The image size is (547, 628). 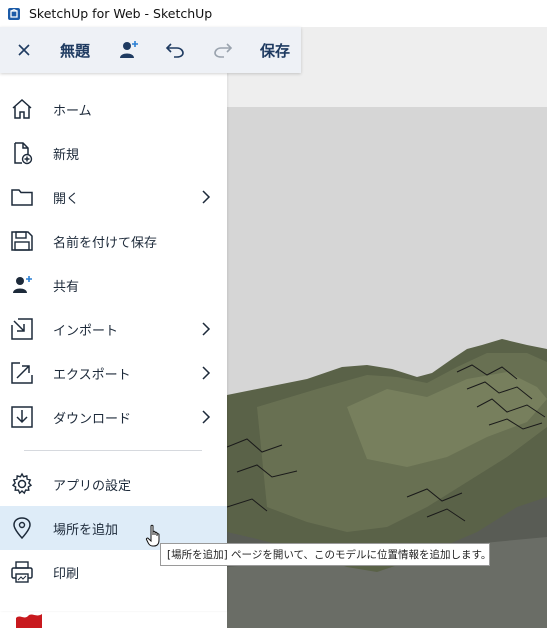 What do you see at coordinates (113, 450) in the screenshot?
I see `menu-divider` at bounding box center [113, 450].